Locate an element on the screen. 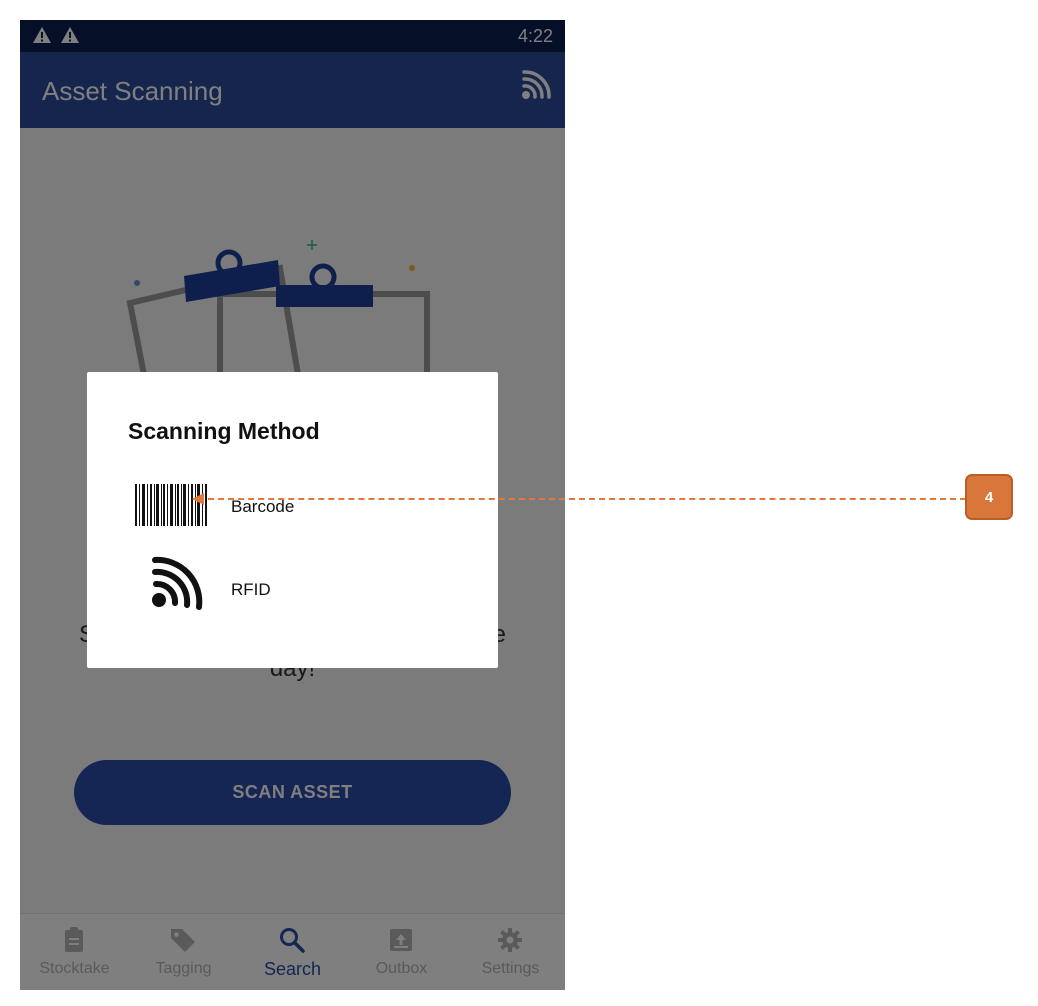  callout-badge: 4 is located at coordinates (989, 497).